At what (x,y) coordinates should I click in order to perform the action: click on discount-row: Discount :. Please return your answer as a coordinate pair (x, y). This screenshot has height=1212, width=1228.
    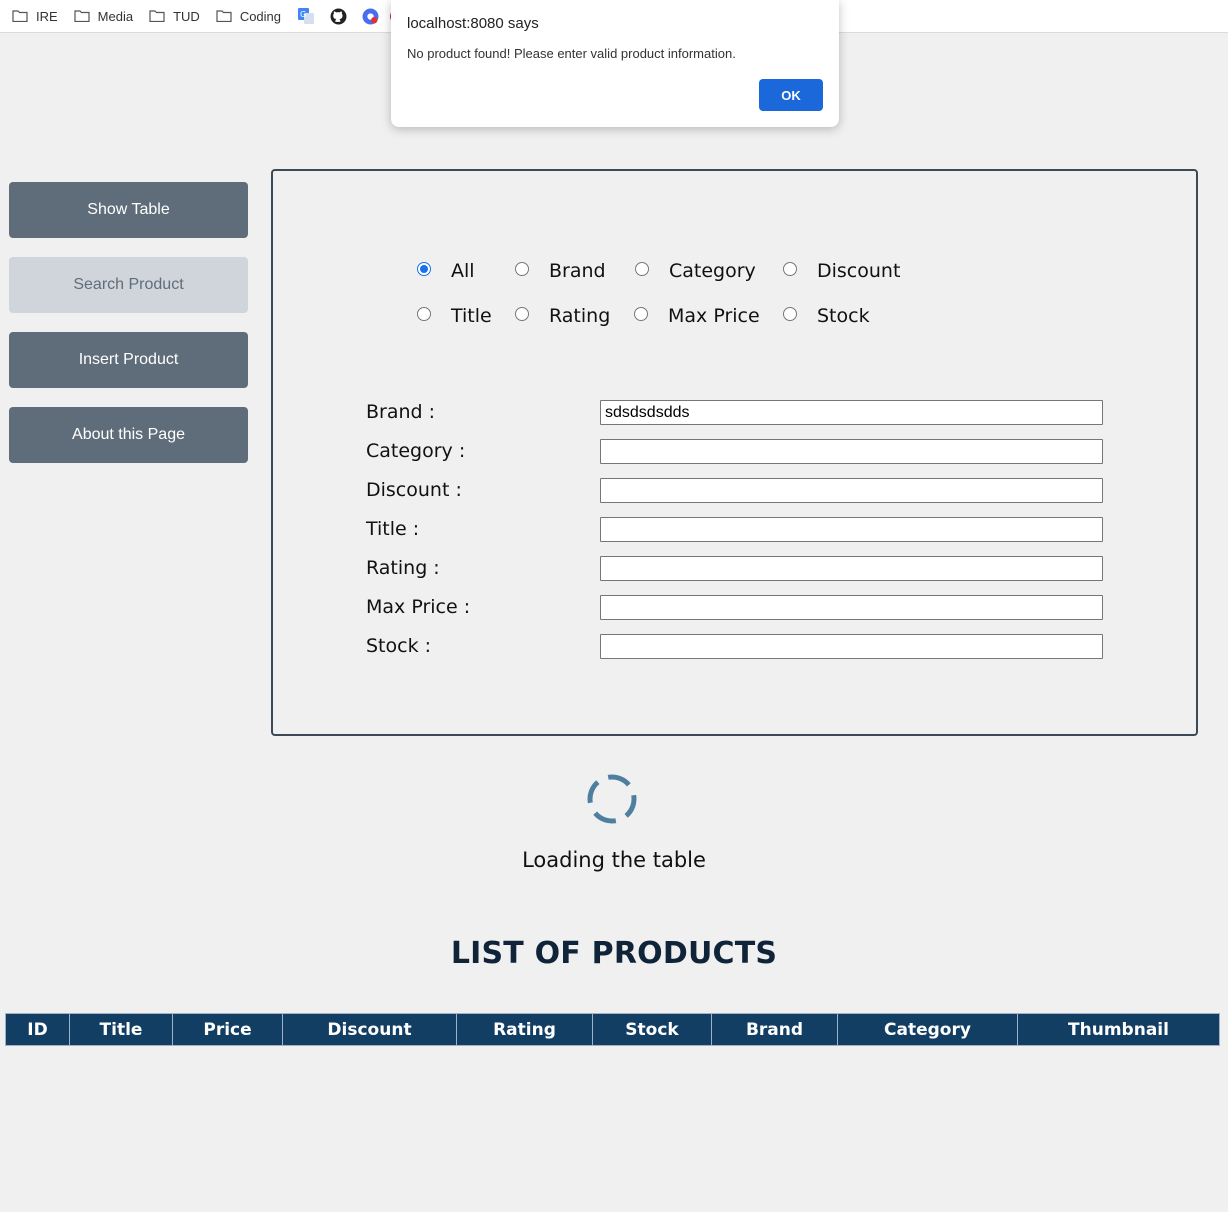
    Looking at the image, I should click on (736, 491).